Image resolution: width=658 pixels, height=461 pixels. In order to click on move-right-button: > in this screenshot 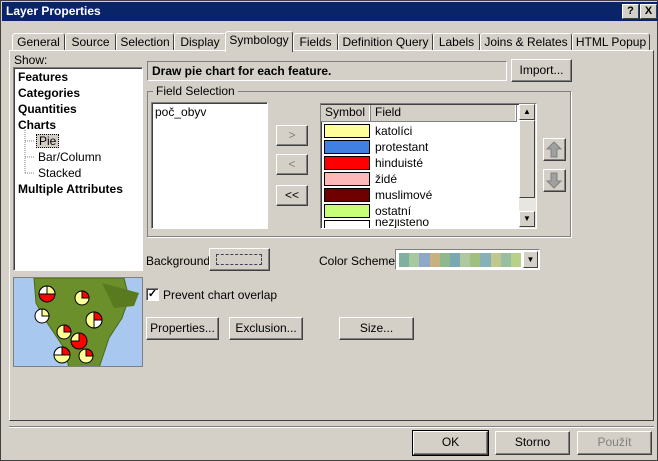, I will do `click(292, 135)`.